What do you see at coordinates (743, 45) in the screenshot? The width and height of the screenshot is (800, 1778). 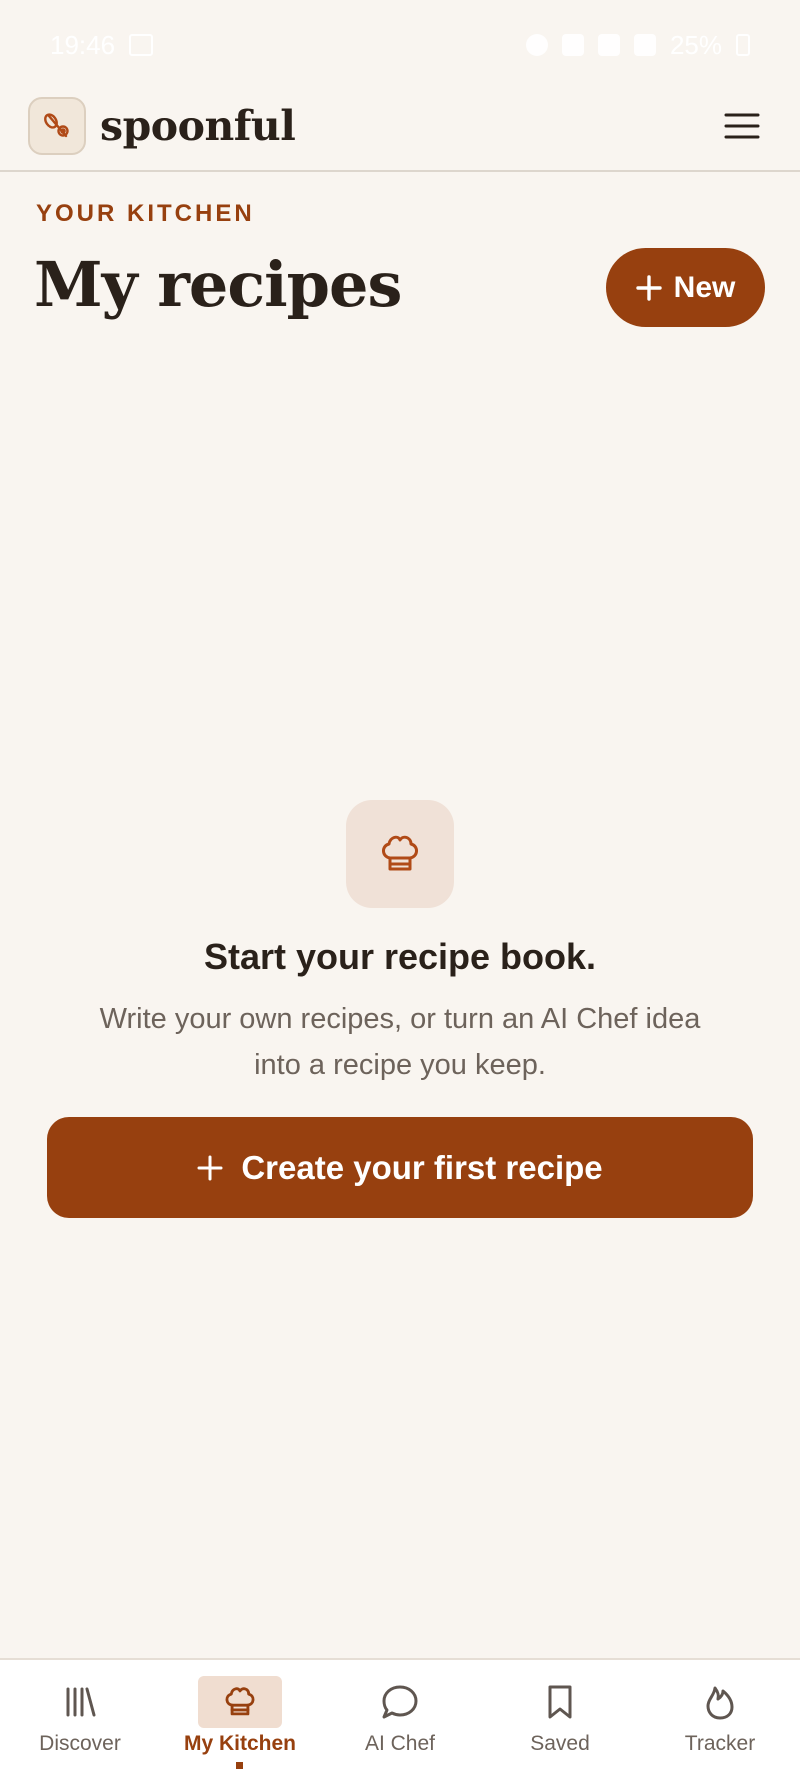 I see `battery-icon` at bounding box center [743, 45].